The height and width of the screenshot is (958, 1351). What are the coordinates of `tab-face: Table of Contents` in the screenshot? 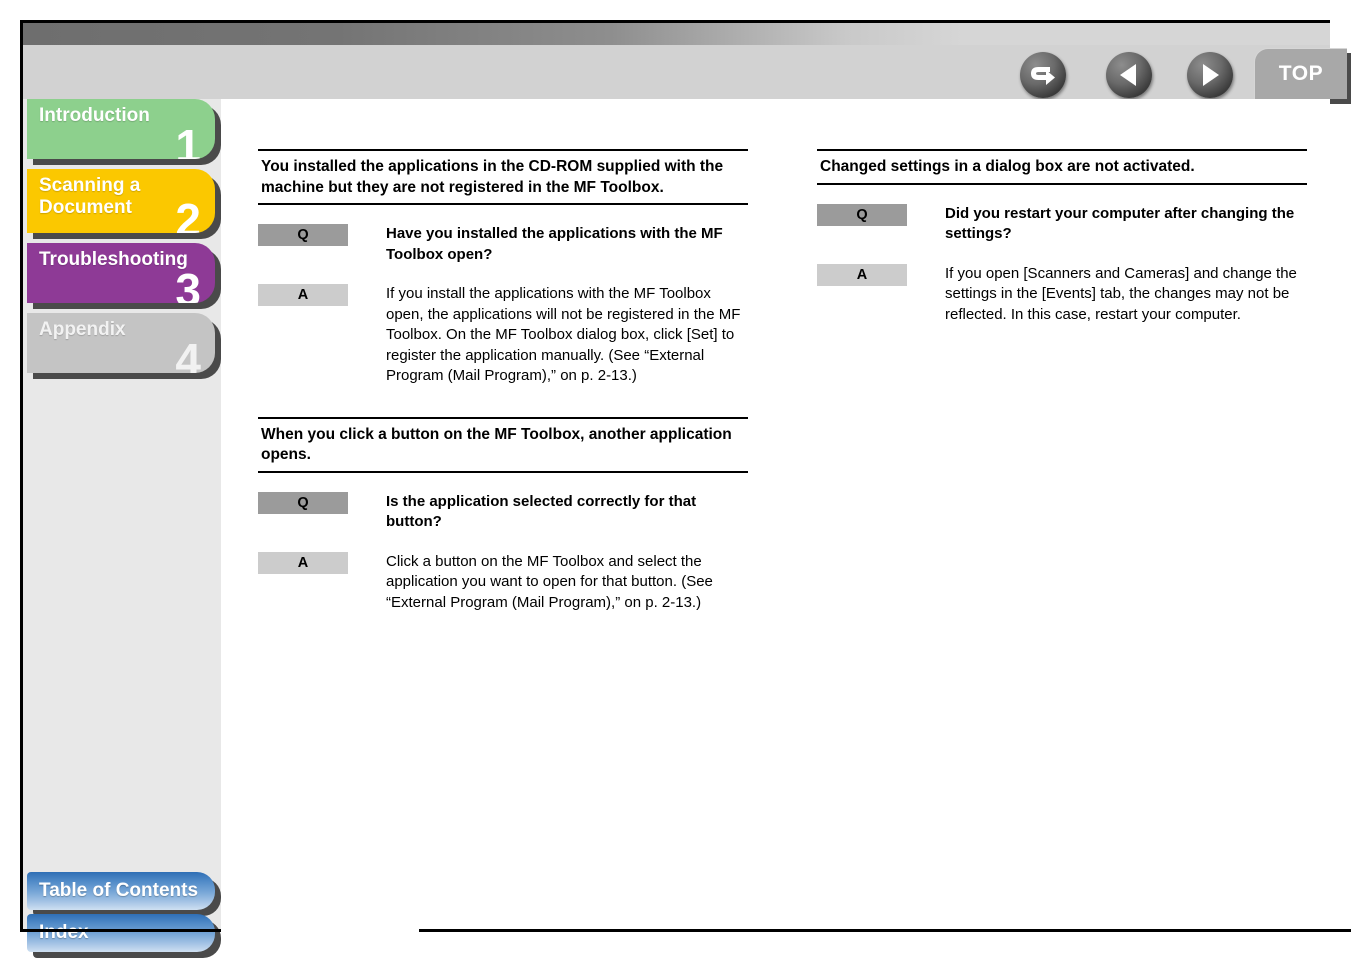 It's located at (121, 891).